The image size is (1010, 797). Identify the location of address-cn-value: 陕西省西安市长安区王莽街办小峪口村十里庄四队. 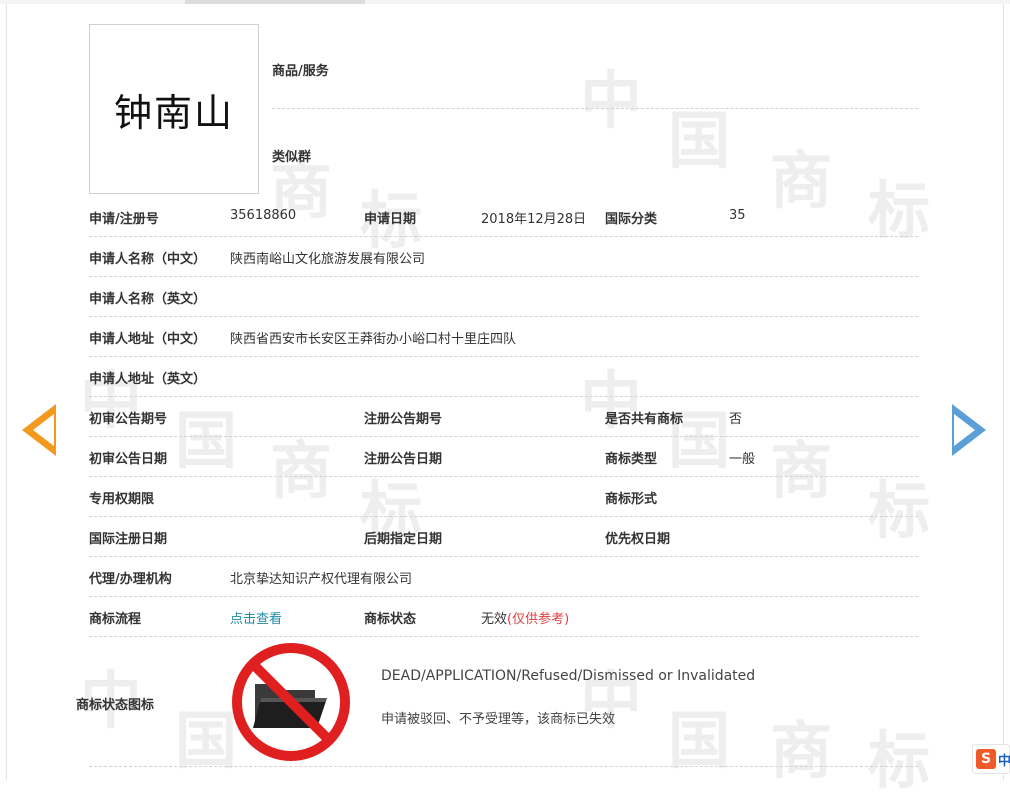
(373, 339).